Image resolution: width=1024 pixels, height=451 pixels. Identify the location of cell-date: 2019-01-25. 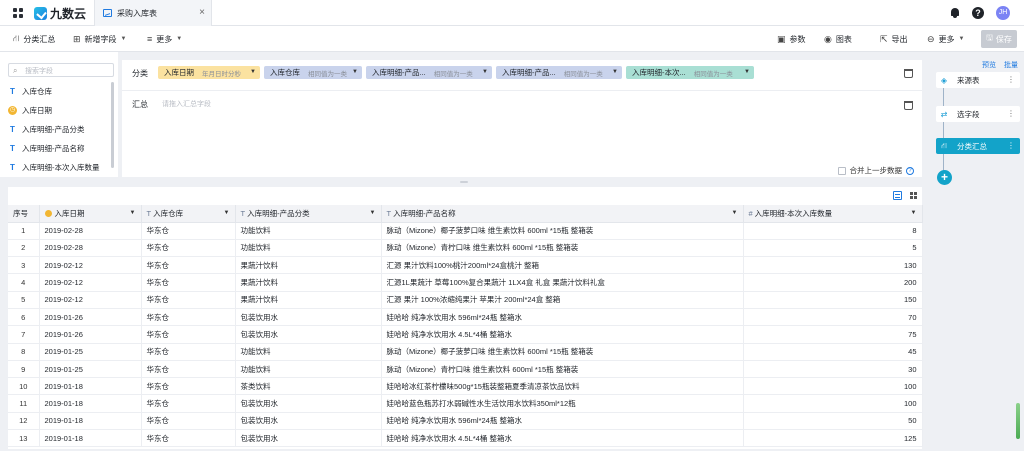
(90, 369).